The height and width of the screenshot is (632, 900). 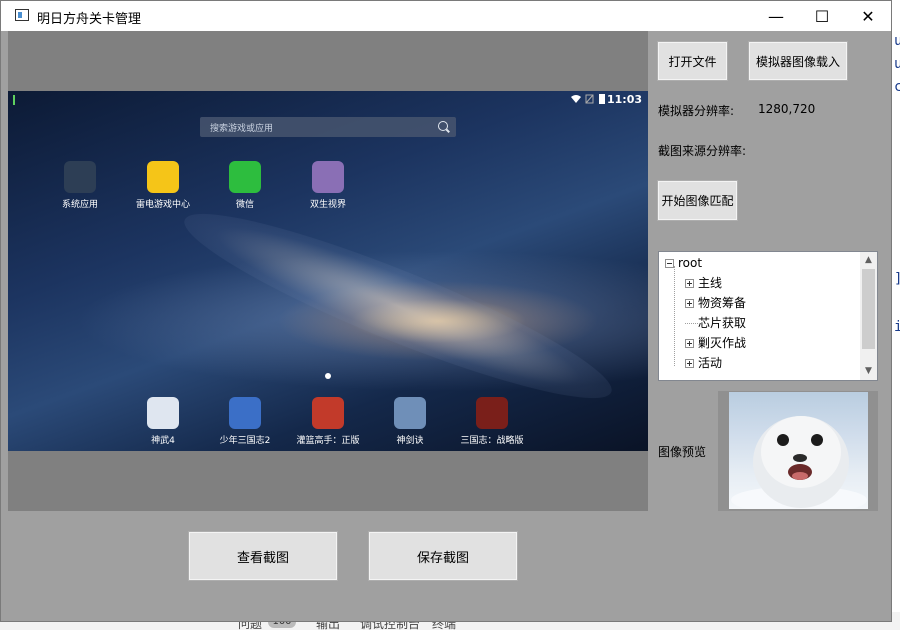 What do you see at coordinates (690, 263) in the screenshot?
I see `tree-root-label: root` at bounding box center [690, 263].